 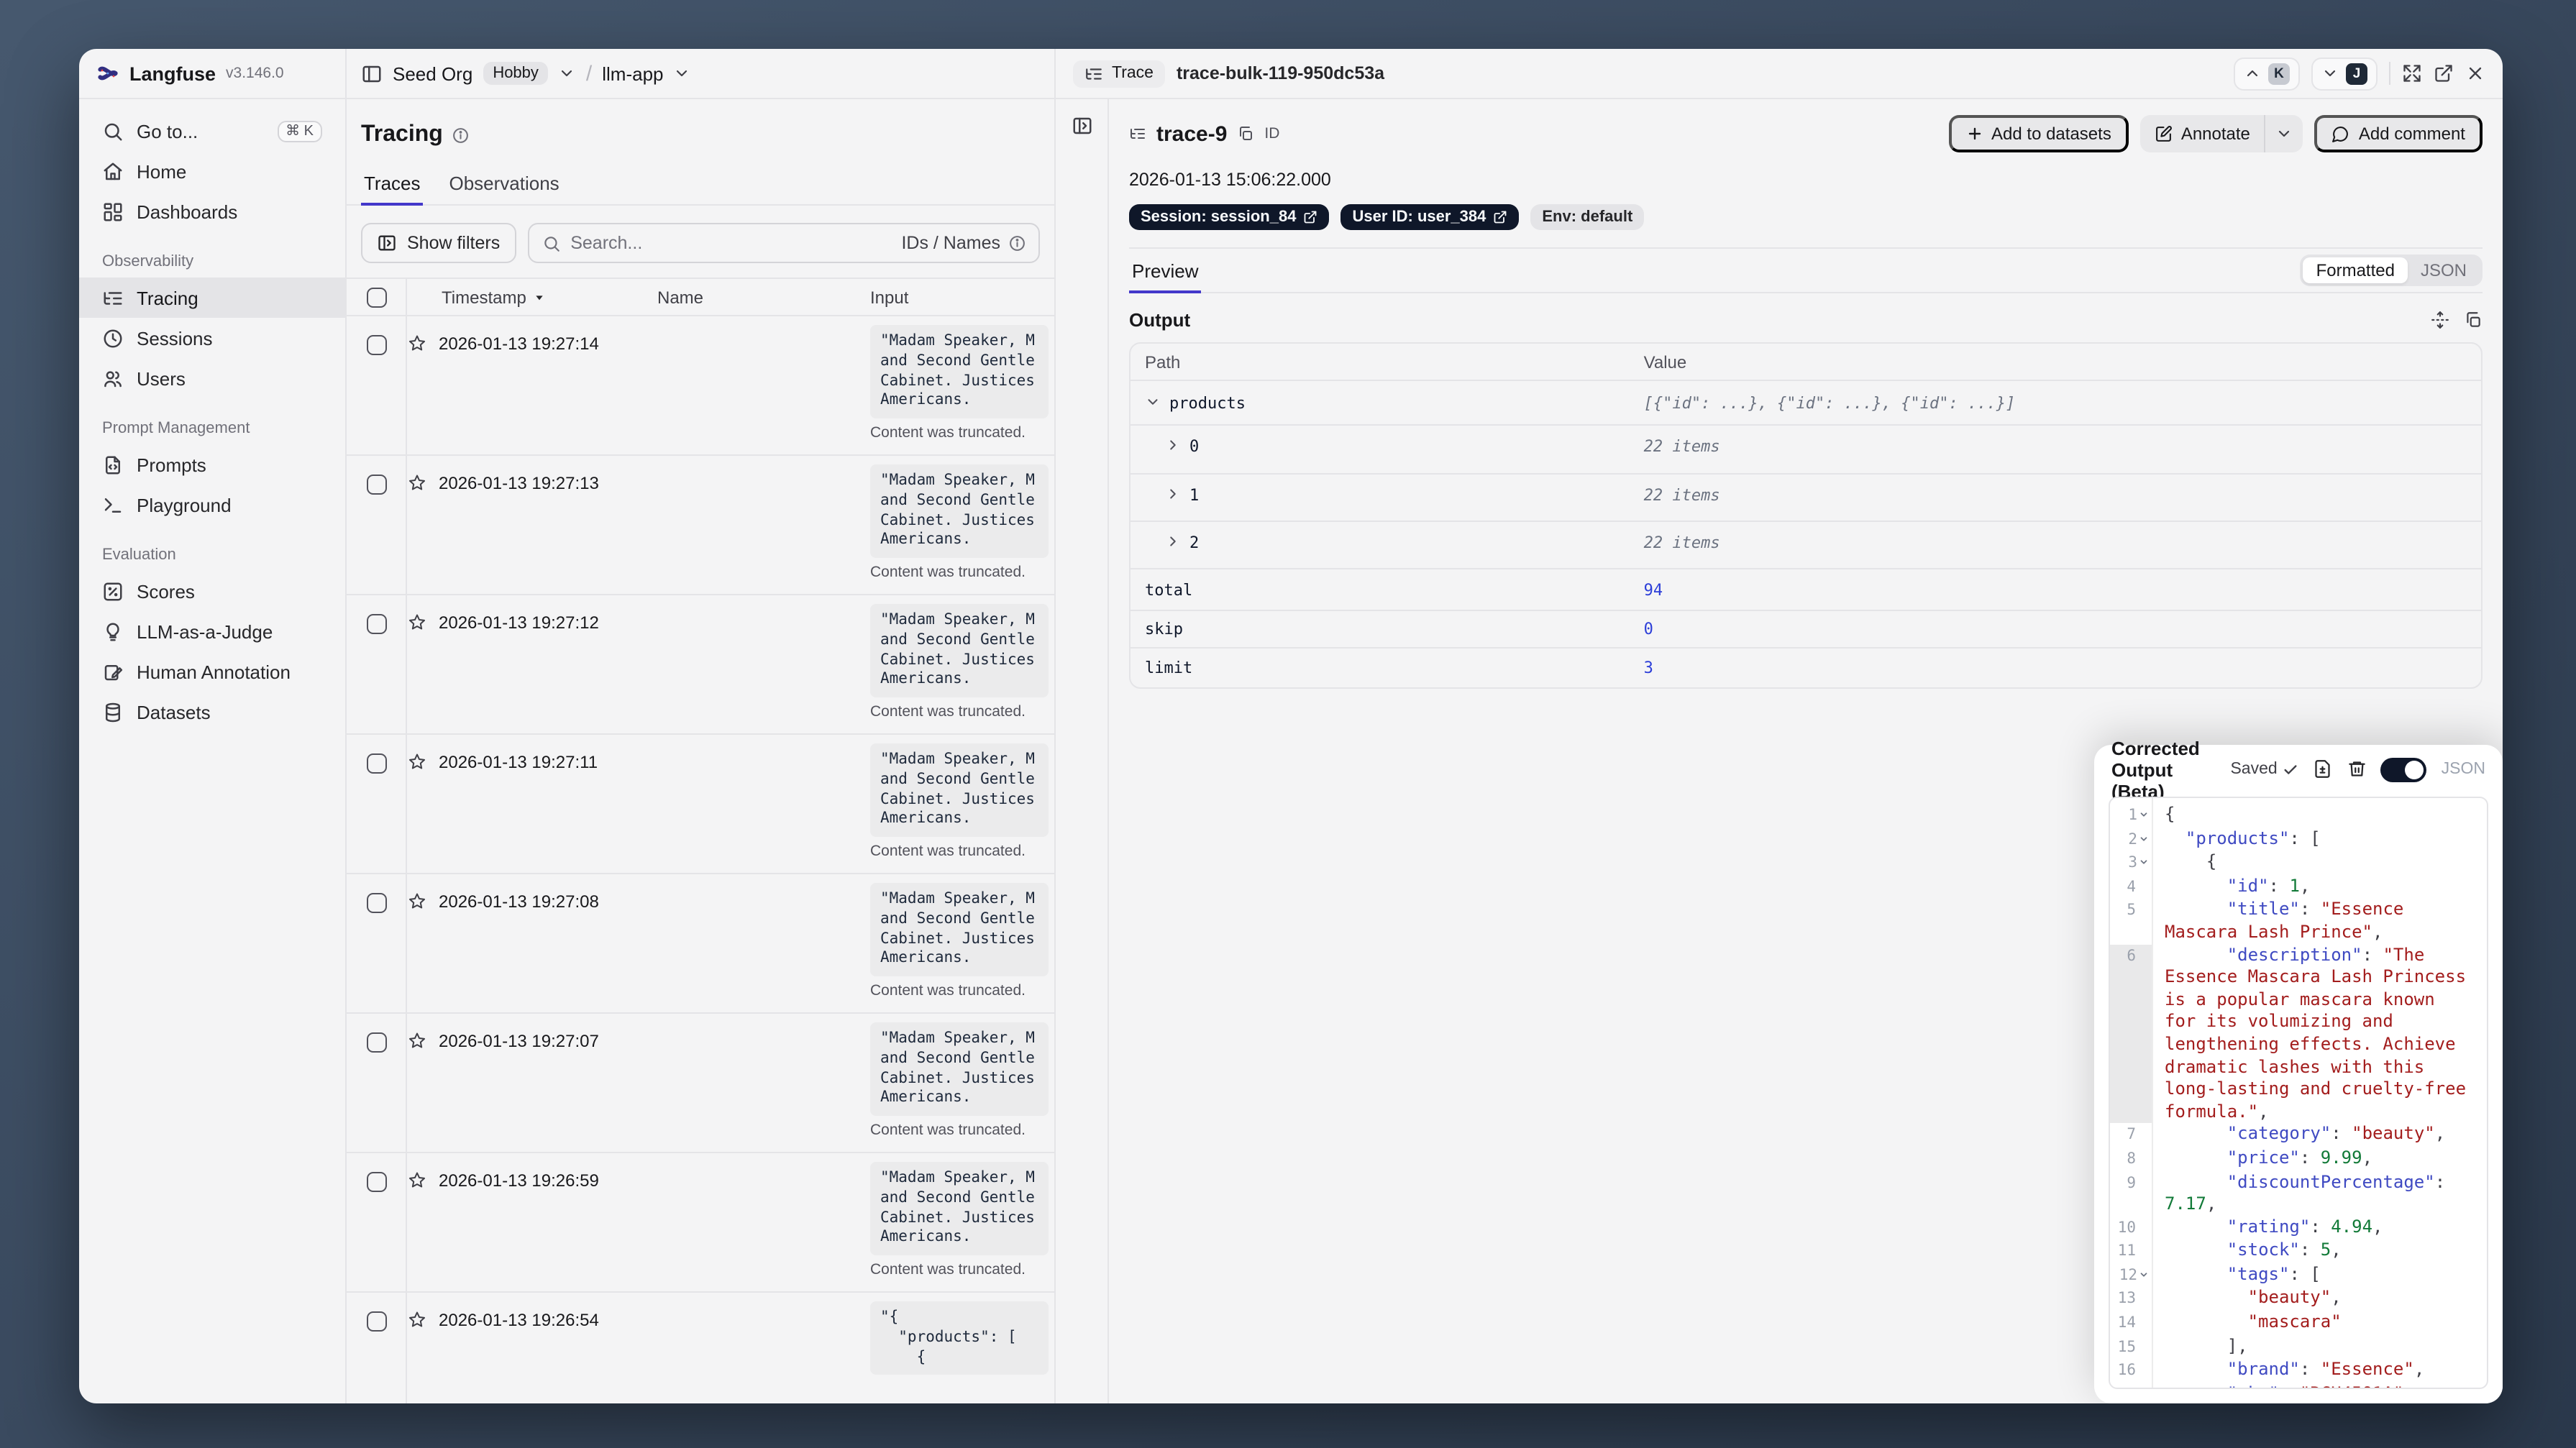 What do you see at coordinates (2298, 1299) in the screenshot?
I see `code-line: 13 "beauty",` at bounding box center [2298, 1299].